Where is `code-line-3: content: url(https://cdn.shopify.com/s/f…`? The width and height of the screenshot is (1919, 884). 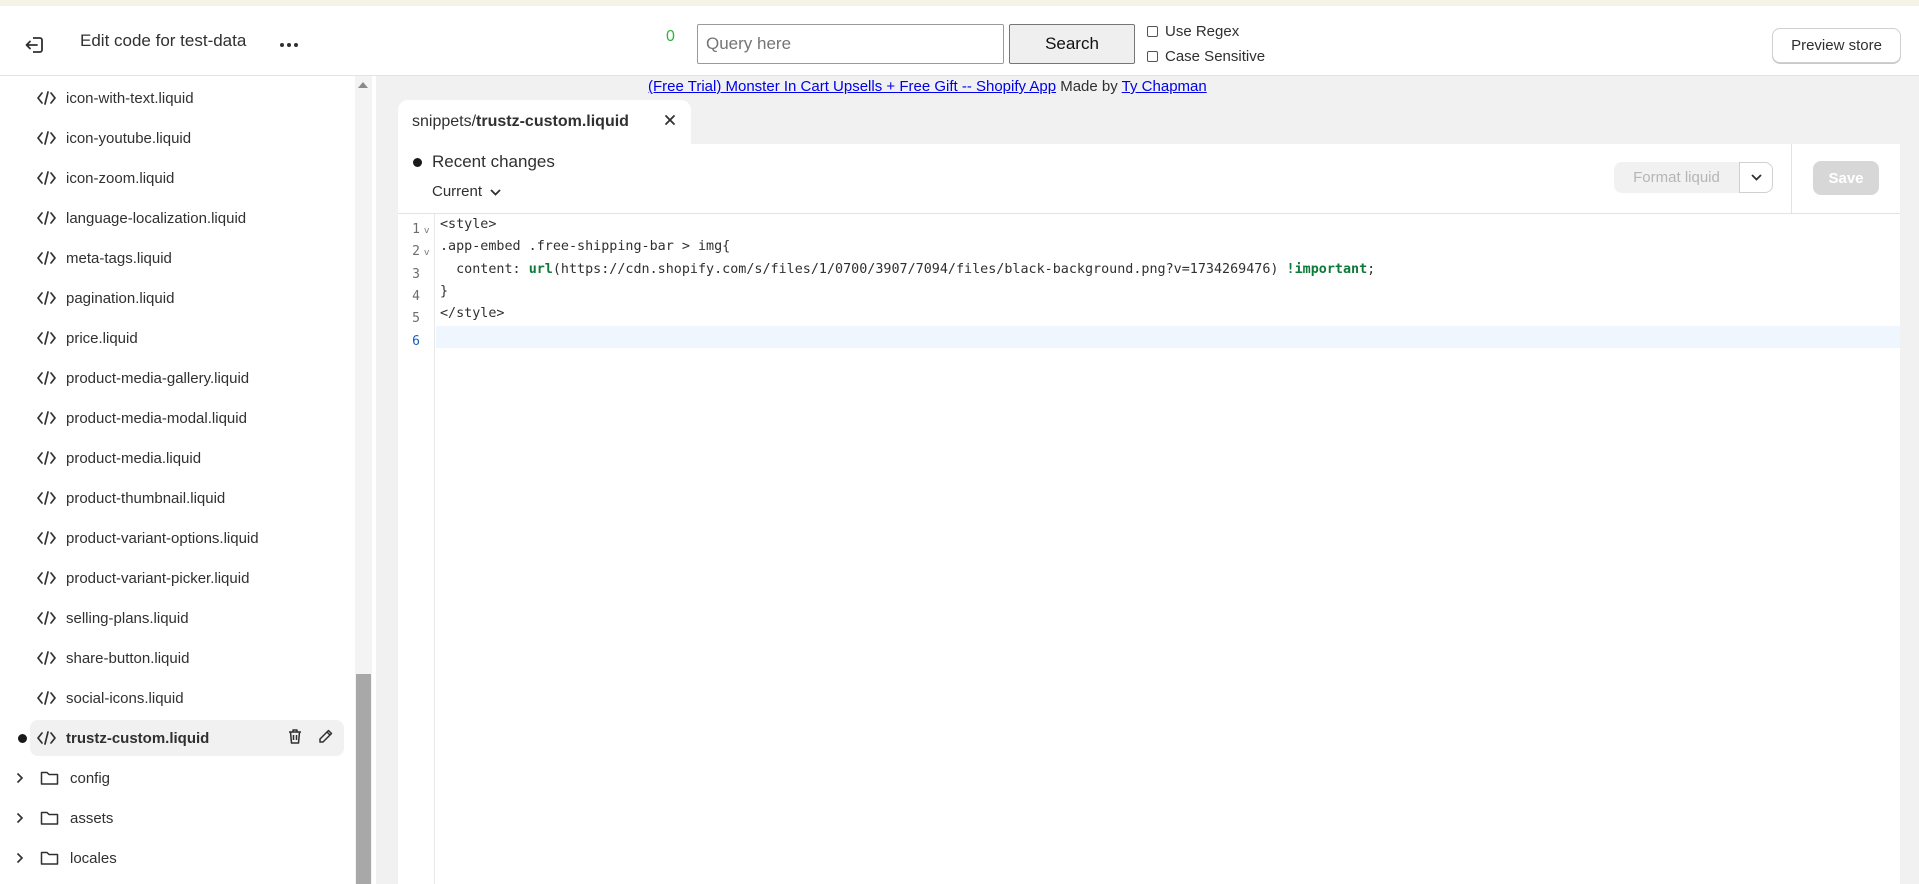 code-line-3: content: url(https://cdn.shopify.com/s/f… is located at coordinates (907, 270).